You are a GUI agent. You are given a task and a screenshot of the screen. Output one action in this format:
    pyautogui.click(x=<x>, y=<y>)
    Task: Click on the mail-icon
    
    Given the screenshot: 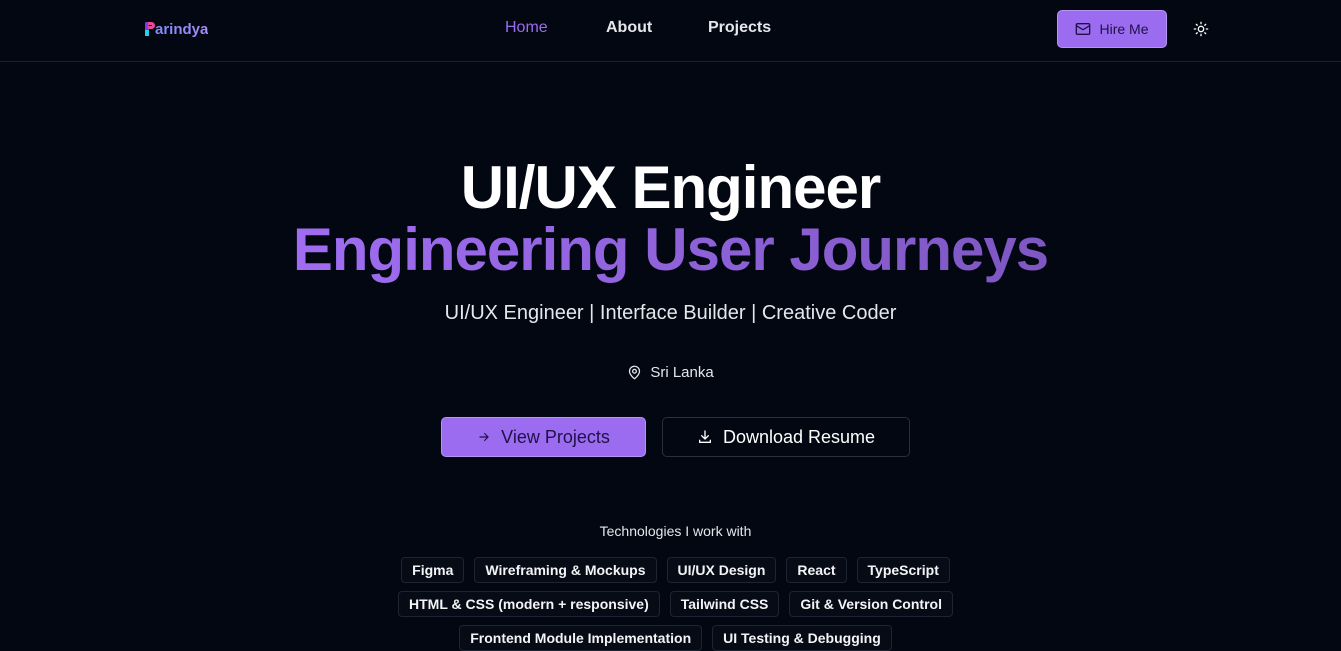 What is the action you would take?
    pyautogui.click(x=1083, y=29)
    